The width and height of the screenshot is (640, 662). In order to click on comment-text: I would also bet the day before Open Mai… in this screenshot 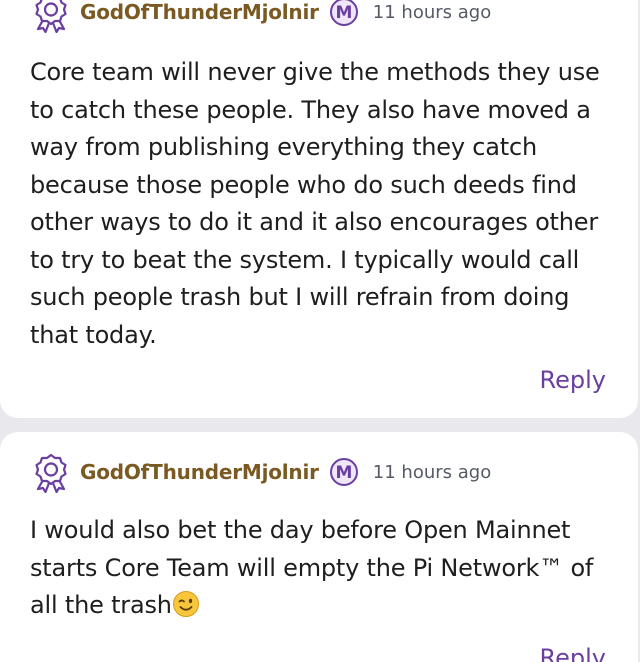, I will do `click(312, 567)`.